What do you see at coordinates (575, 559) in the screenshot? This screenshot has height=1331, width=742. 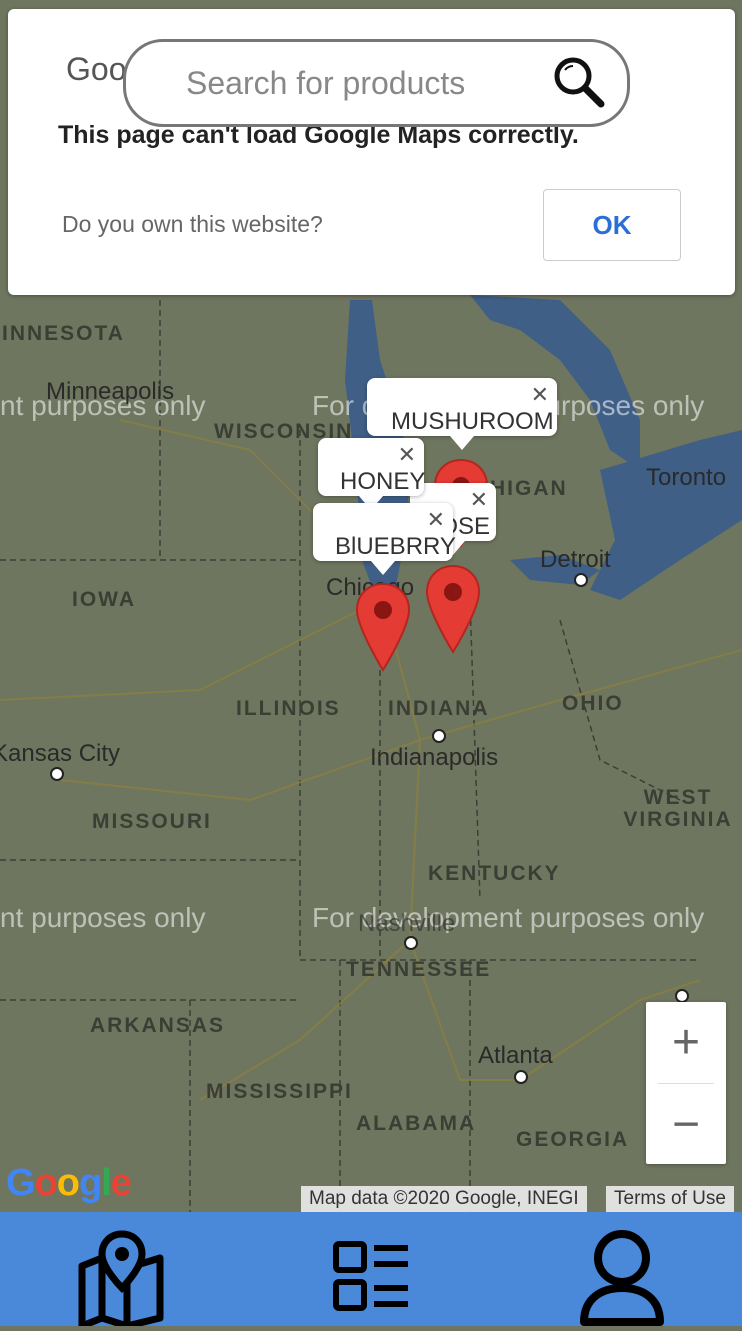 I see `city-label: Detroit` at bounding box center [575, 559].